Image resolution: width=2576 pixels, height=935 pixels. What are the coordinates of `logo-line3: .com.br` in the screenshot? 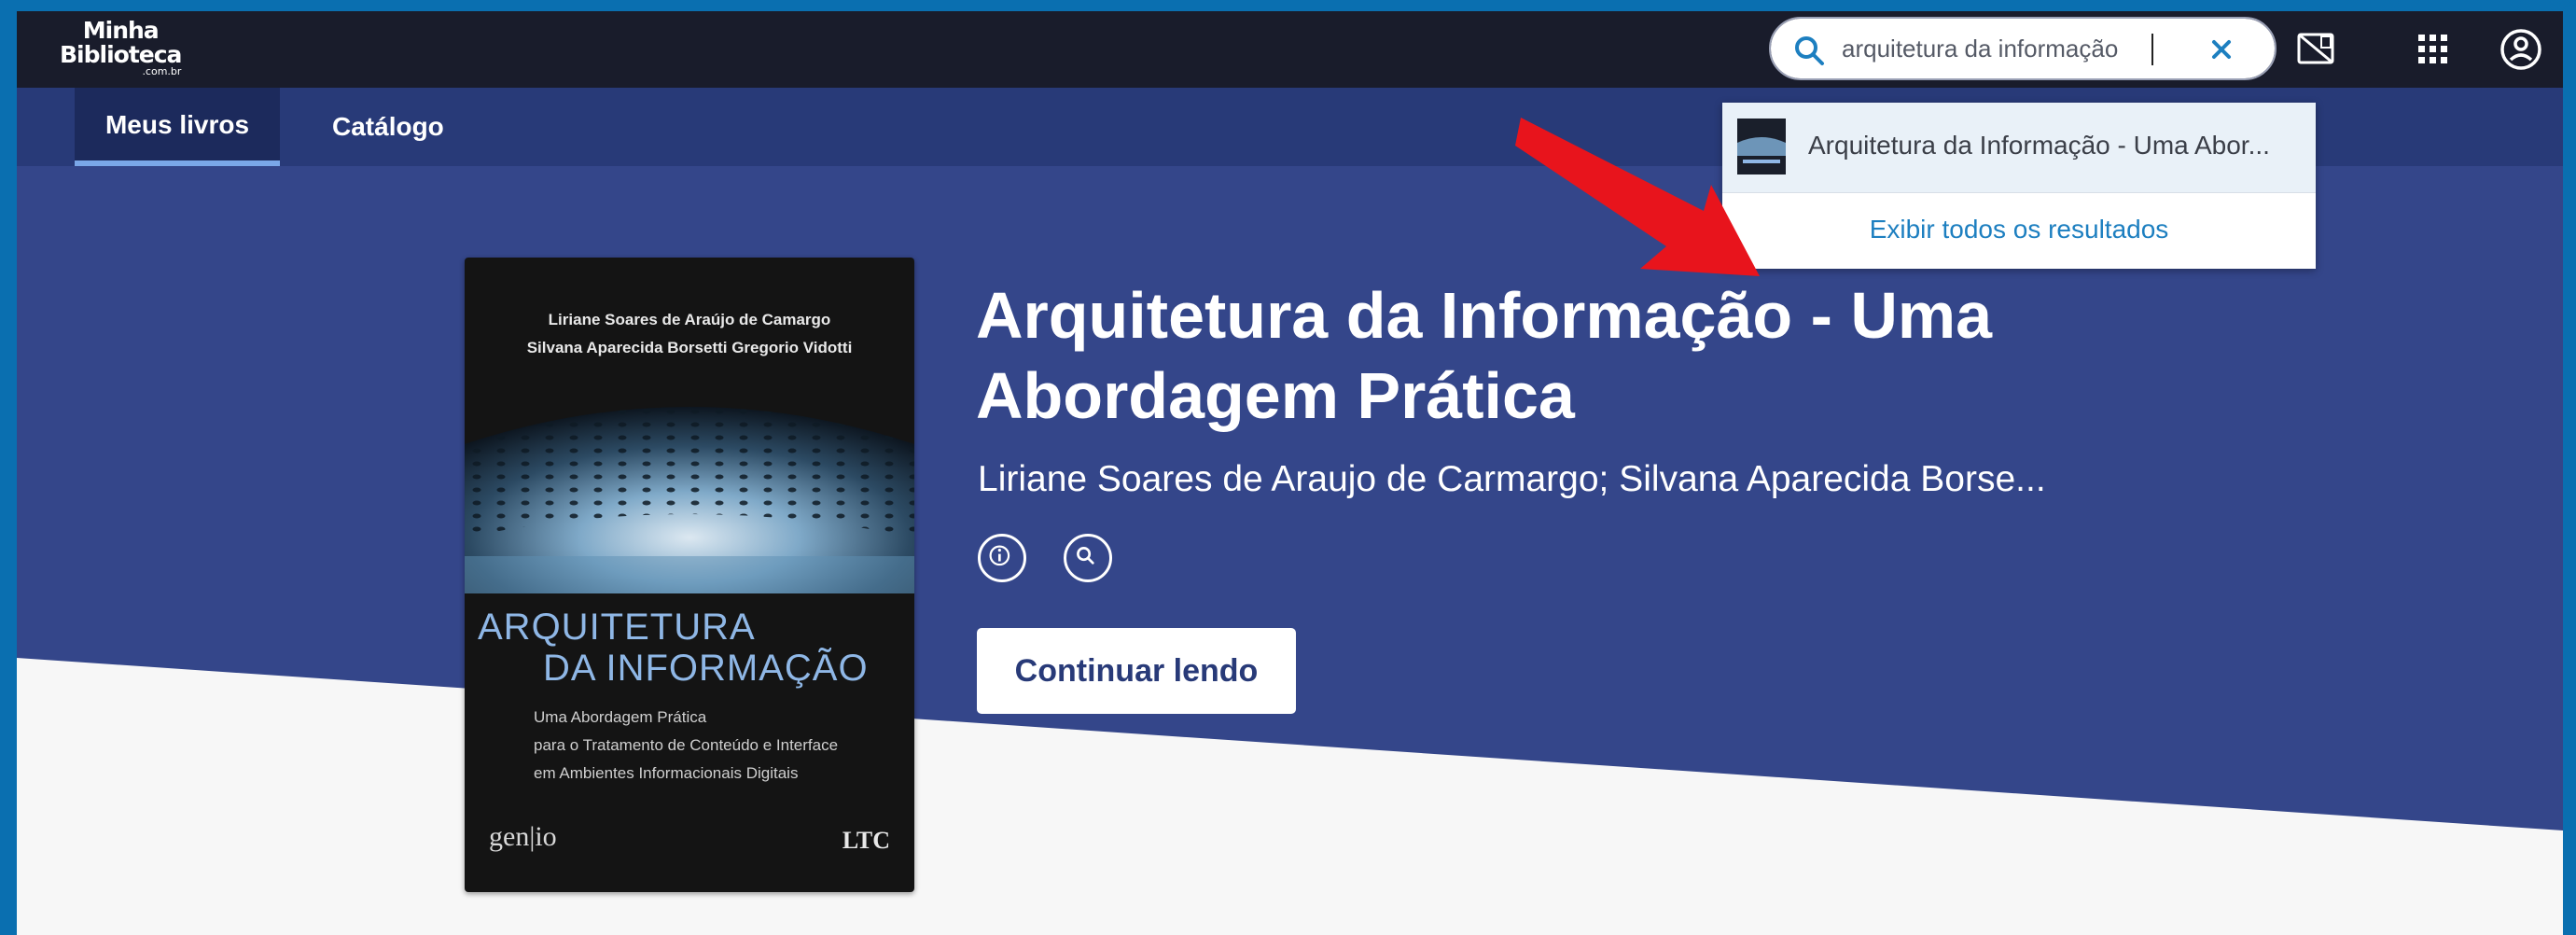 It's located at (162, 71).